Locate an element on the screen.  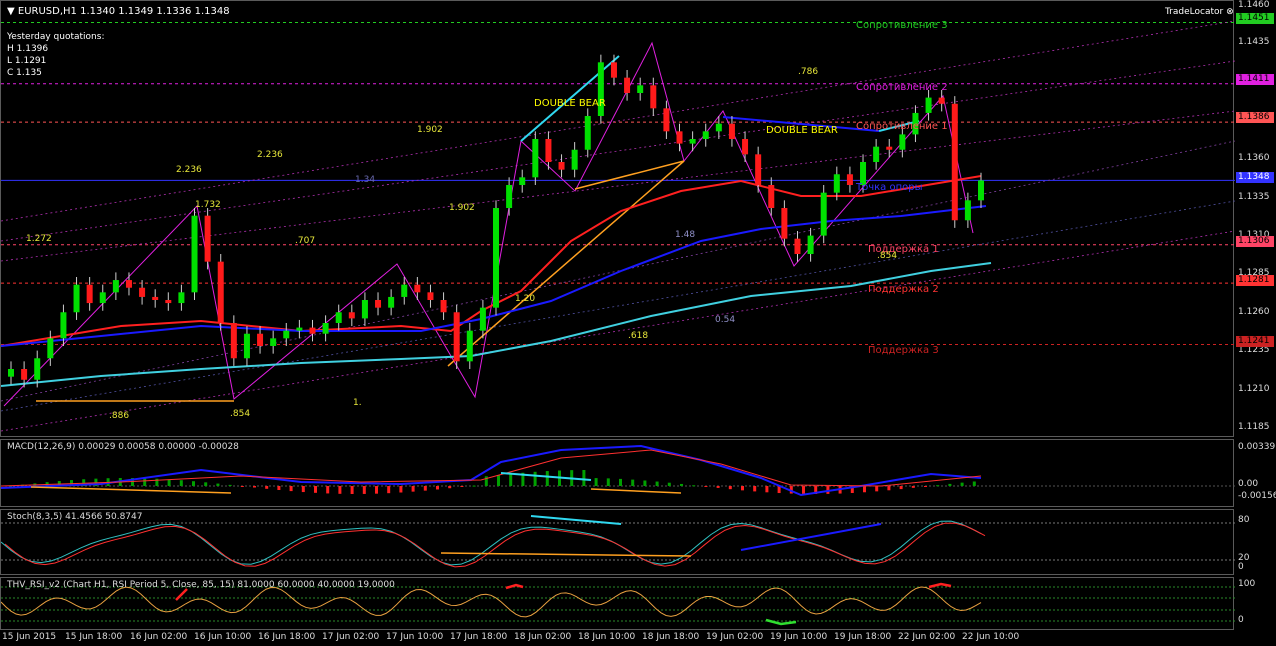
level-label-r2: Сопротивление 2 is located at coordinates (902, 87).